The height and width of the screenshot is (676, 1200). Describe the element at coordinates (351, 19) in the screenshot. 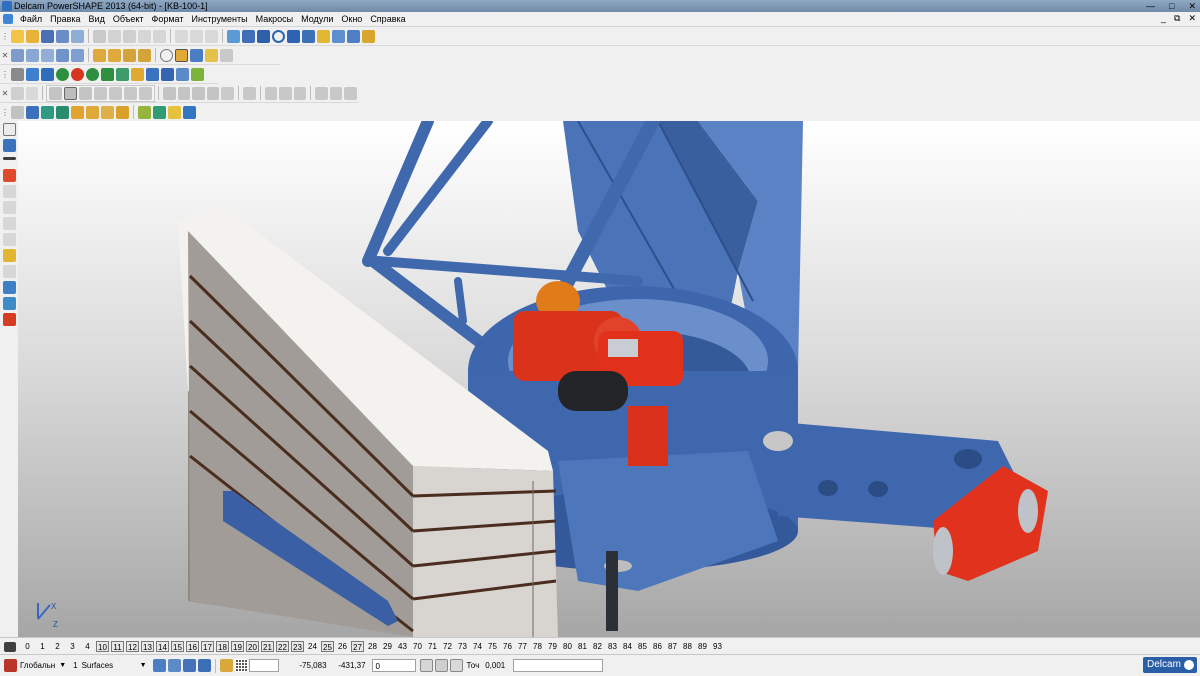

I see `menu-window: Окно` at that location.